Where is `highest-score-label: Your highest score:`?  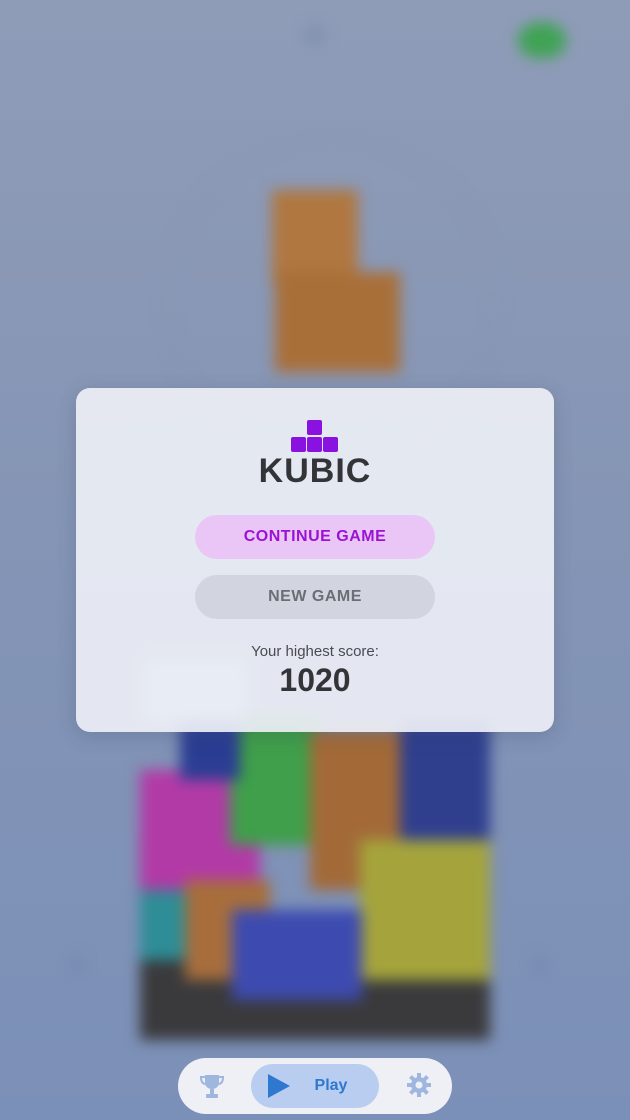
highest-score-label: Your highest score: is located at coordinates (315, 651).